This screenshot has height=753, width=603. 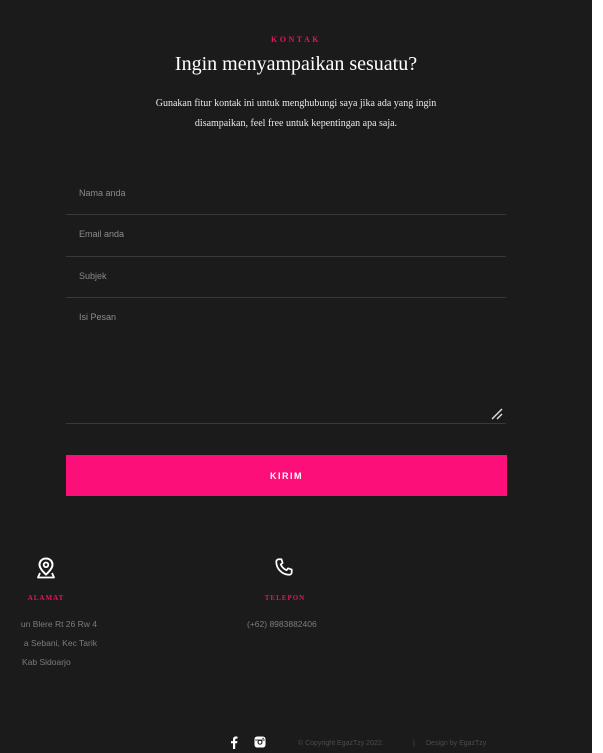 What do you see at coordinates (282, 624) in the screenshot?
I see `phone-number: (+62) 8983882406` at bounding box center [282, 624].